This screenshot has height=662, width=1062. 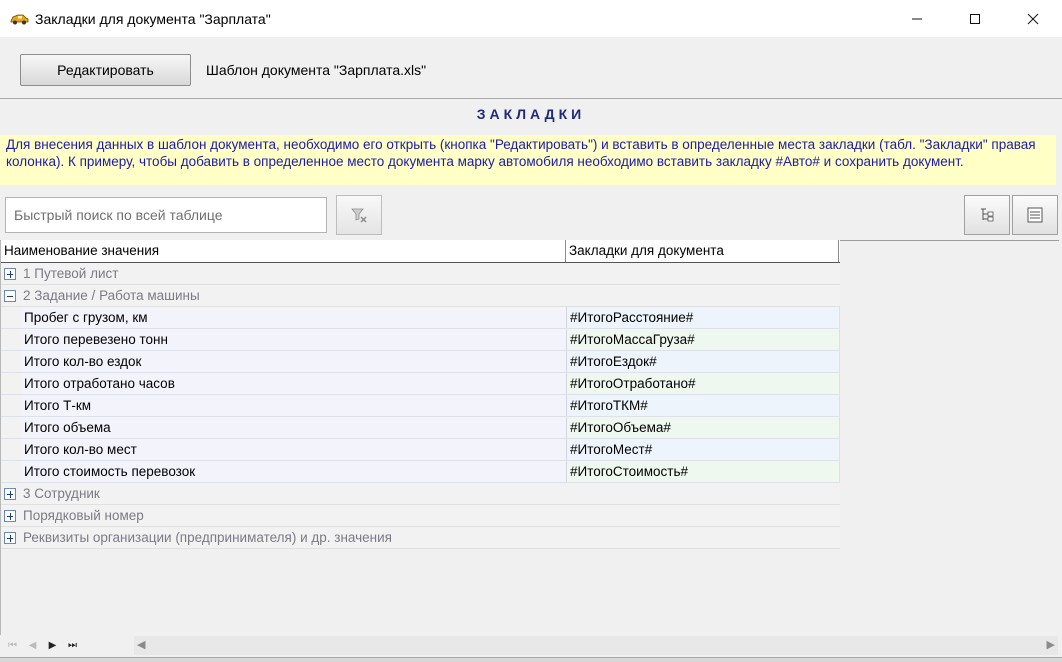 What do you see at coordinates (531, 659) in the screenshot?
I see `bottom-edge` at bounding box center [531, 659].